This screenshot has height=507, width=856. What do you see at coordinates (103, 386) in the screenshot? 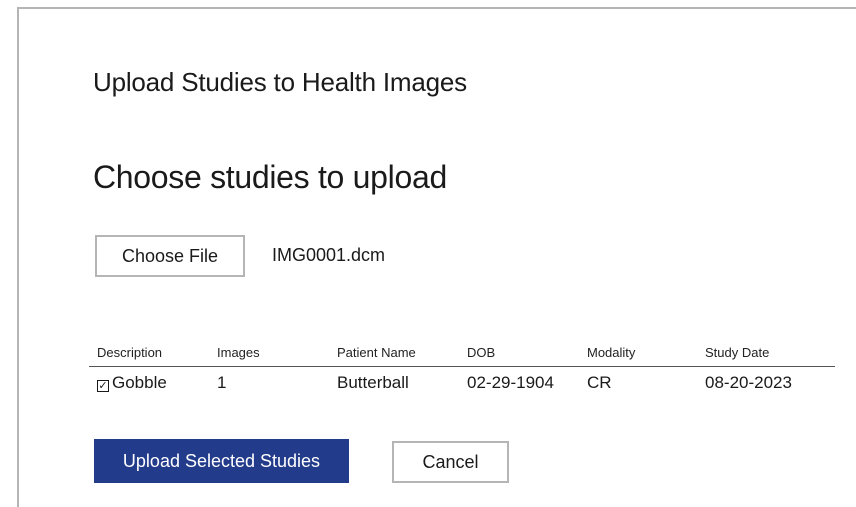
I see `study-select-checkbox: ✓` at bounding box center [103, 386].